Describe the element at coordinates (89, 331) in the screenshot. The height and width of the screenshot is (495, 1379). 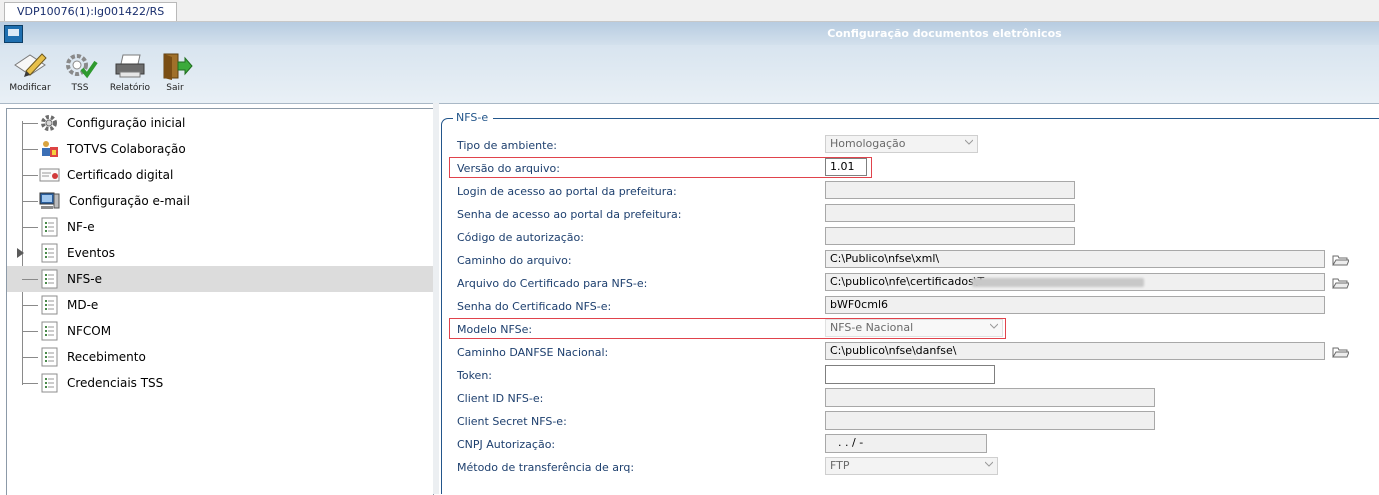
I see `tree-item-label: NFCOM` at that location.